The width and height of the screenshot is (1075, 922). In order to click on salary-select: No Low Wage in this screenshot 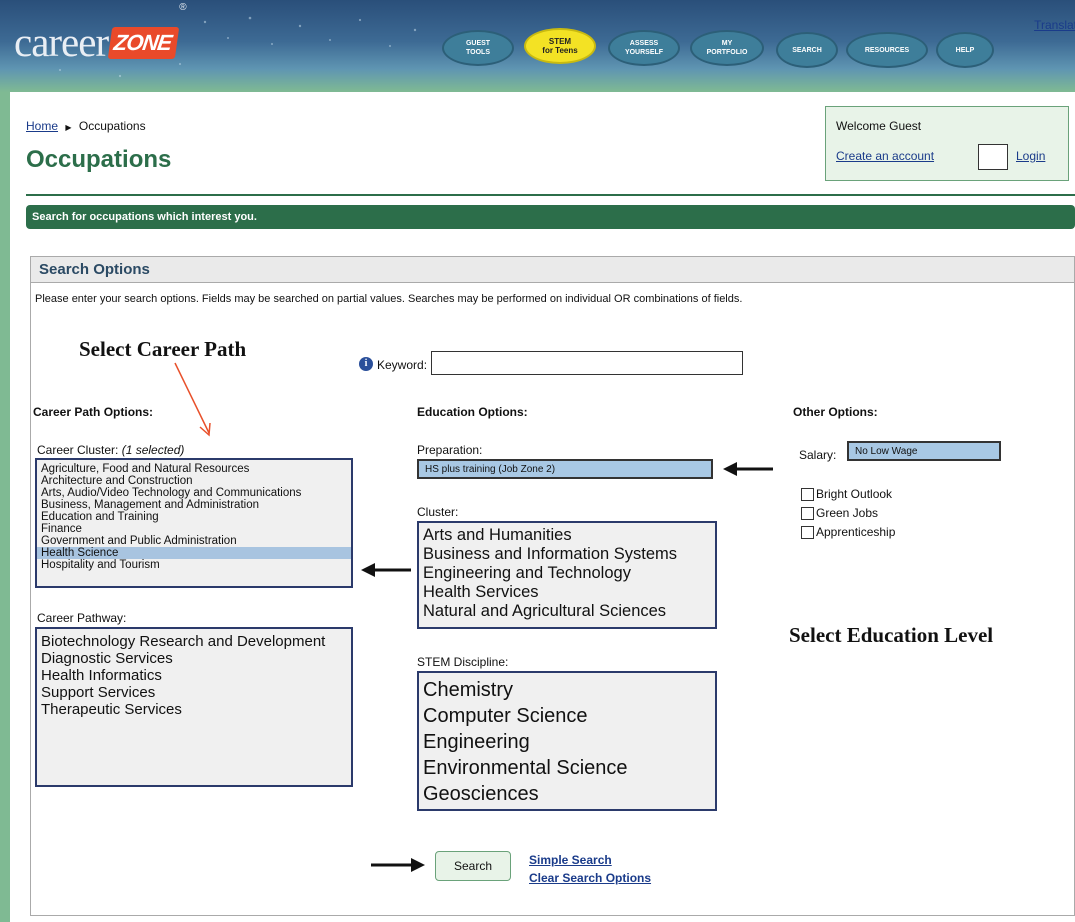, I will do `click(924, 451)`.